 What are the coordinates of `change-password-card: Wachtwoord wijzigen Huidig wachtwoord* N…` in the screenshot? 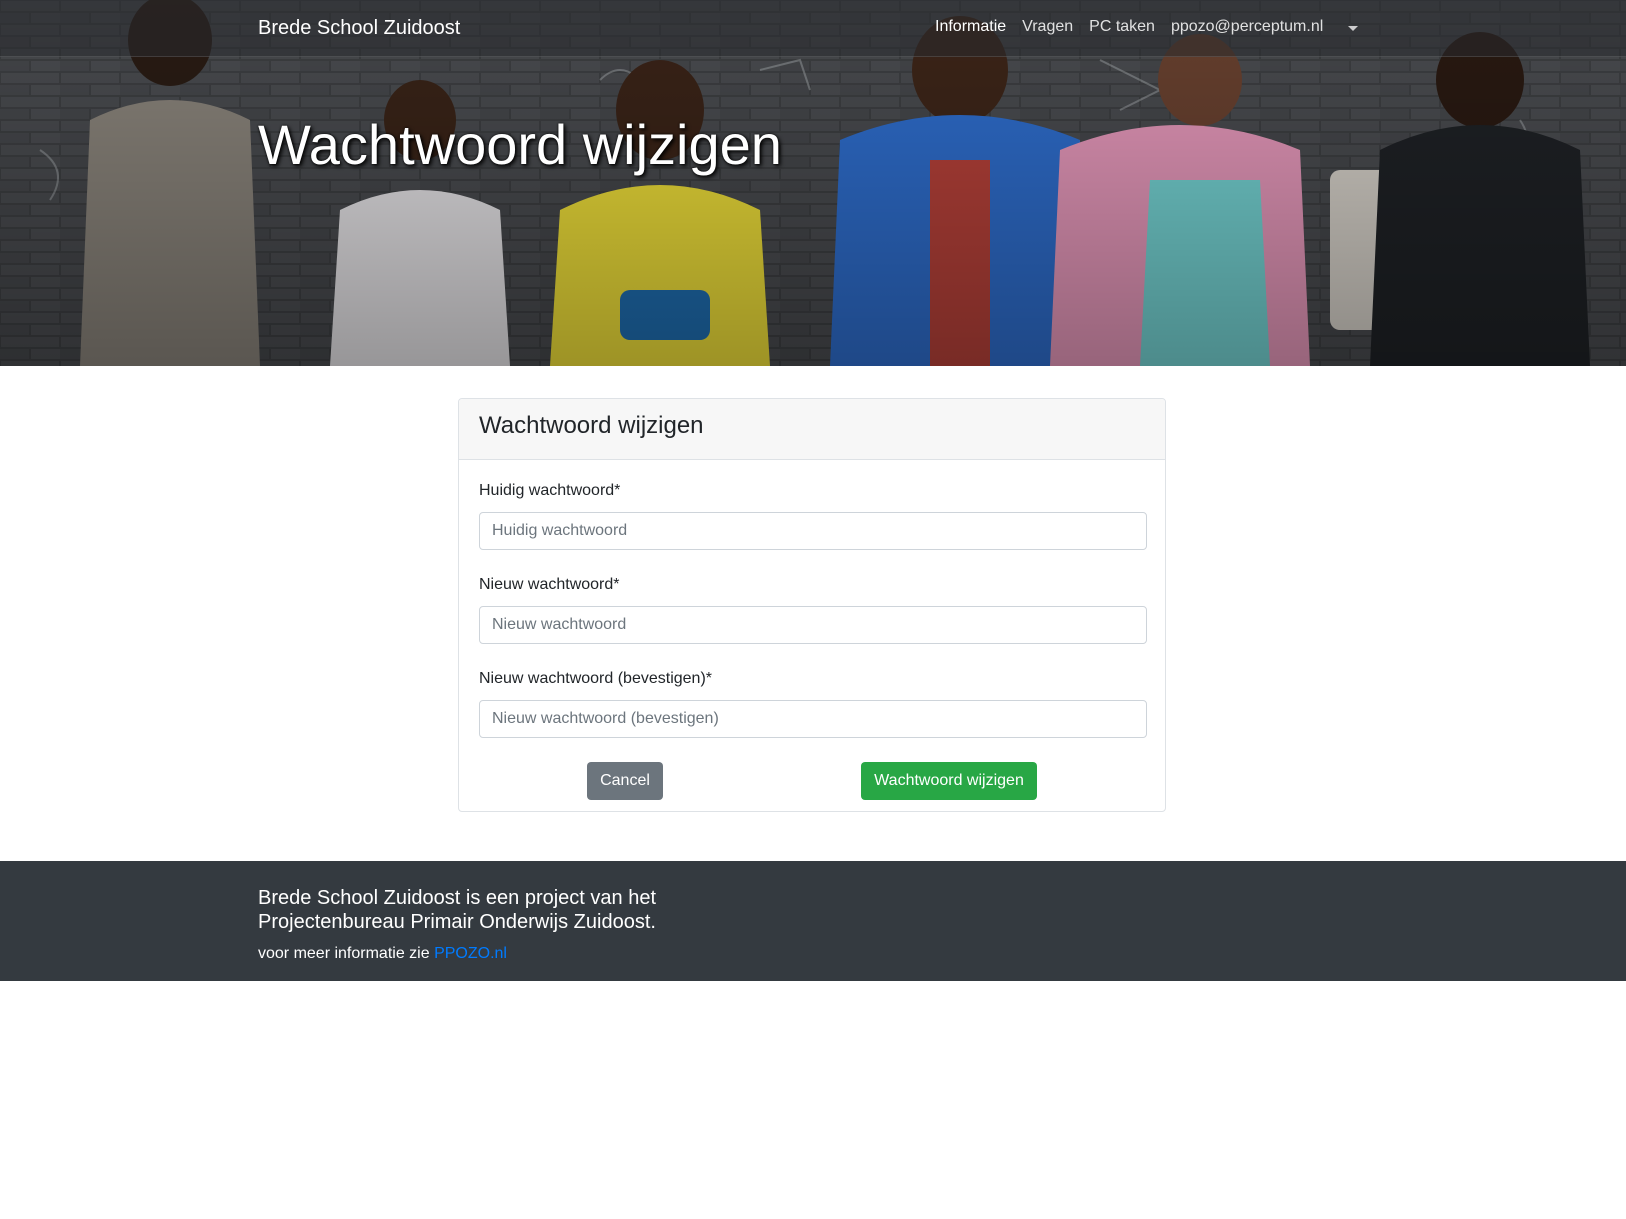 It's located at (812, 605).